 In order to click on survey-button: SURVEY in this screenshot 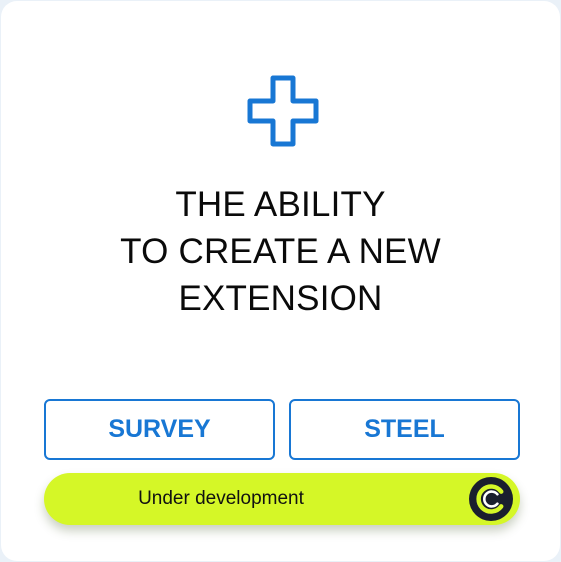, I will do `click(159, 429)`.